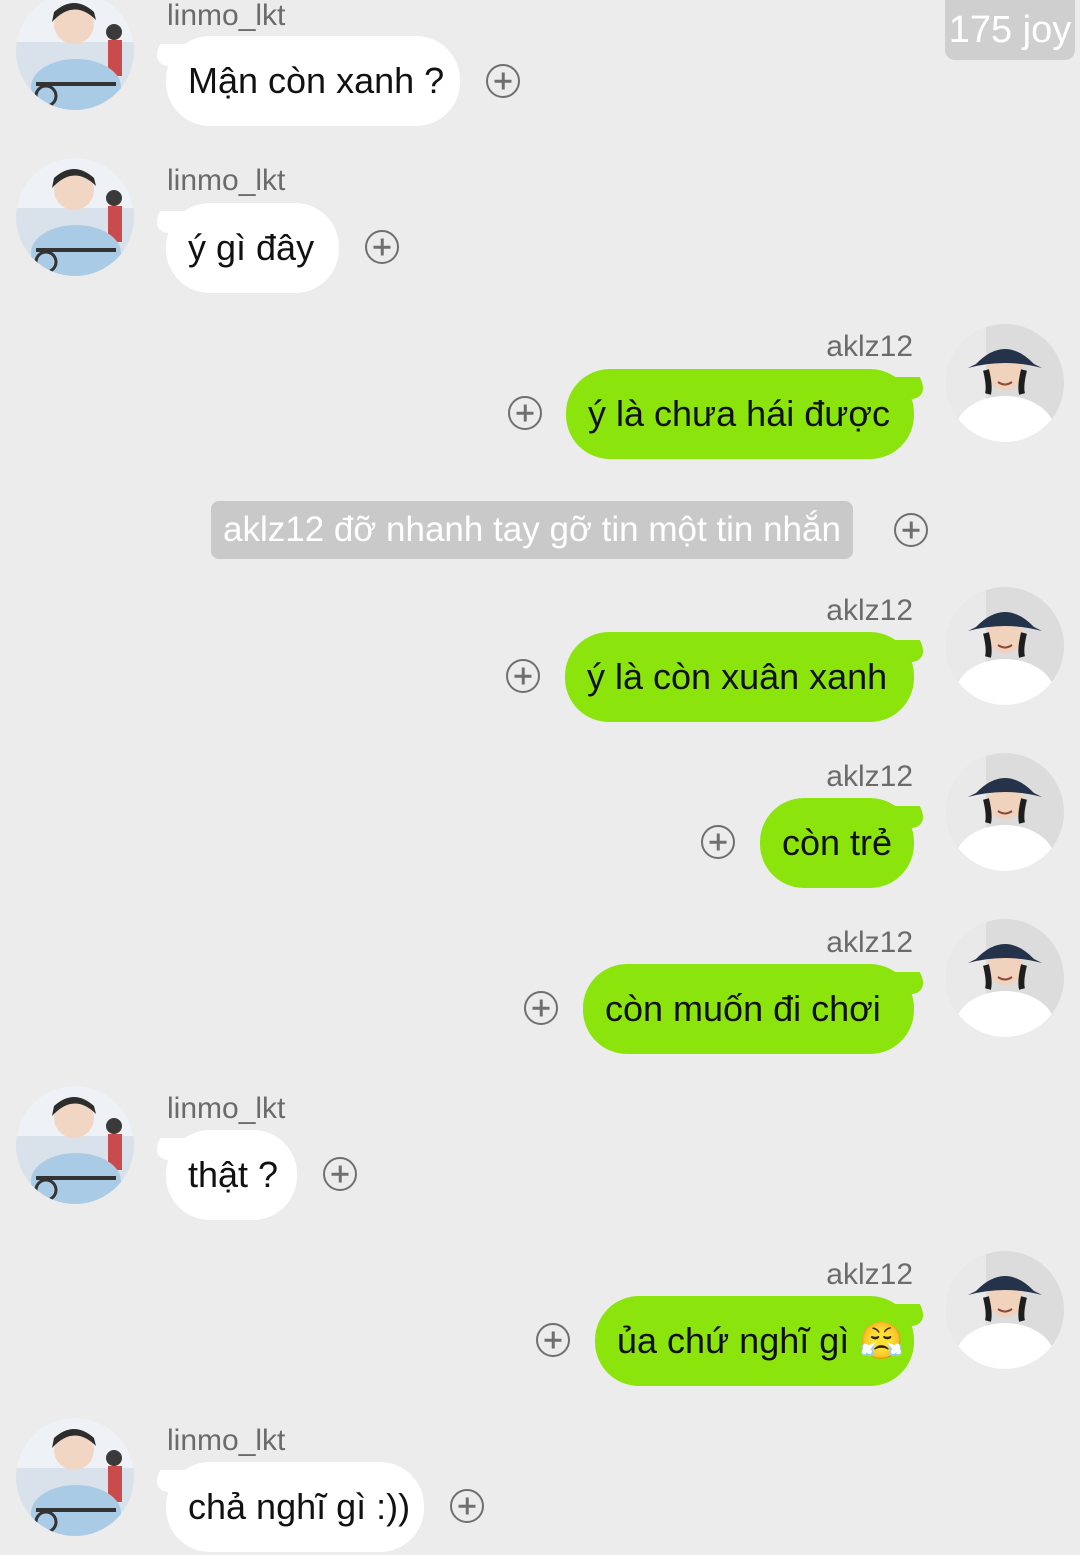 The height and width of the screenshot is (1555, 1080). What do you see at coordinates (295, 1507) in the screenshot?
I see `message-bubble: chả nghĩ gì :))` at bounding box center [295, 1507].